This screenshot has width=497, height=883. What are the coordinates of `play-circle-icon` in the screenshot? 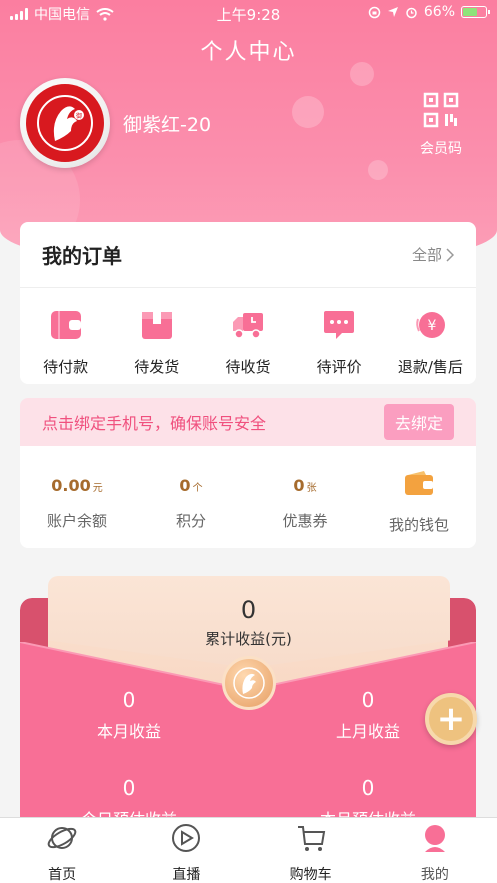 It's located at (186, 838).